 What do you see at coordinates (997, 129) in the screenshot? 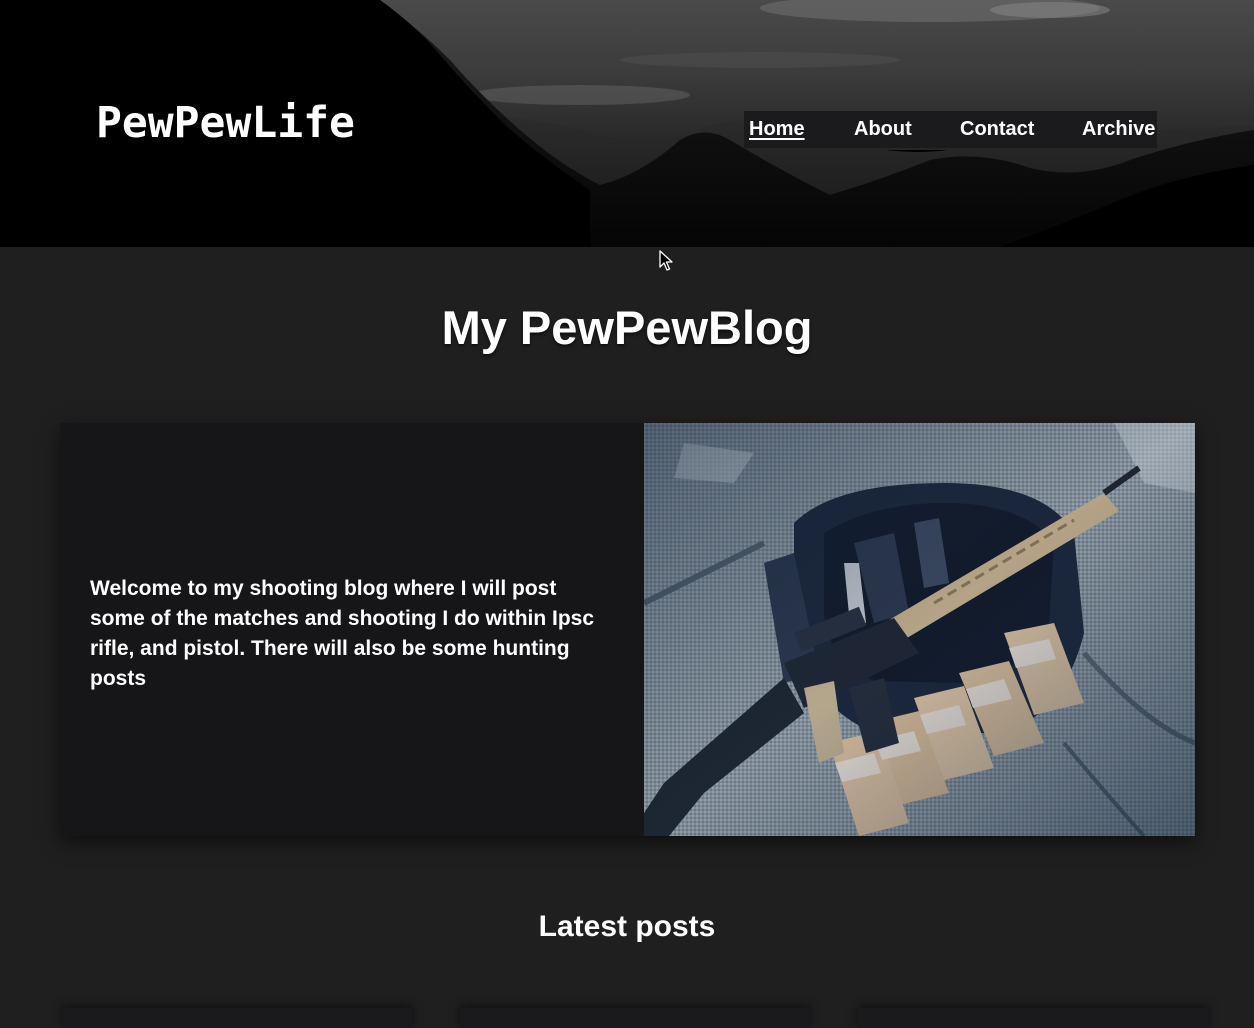
I see `nav-contact: Contact` at bounding box center [997, 129].